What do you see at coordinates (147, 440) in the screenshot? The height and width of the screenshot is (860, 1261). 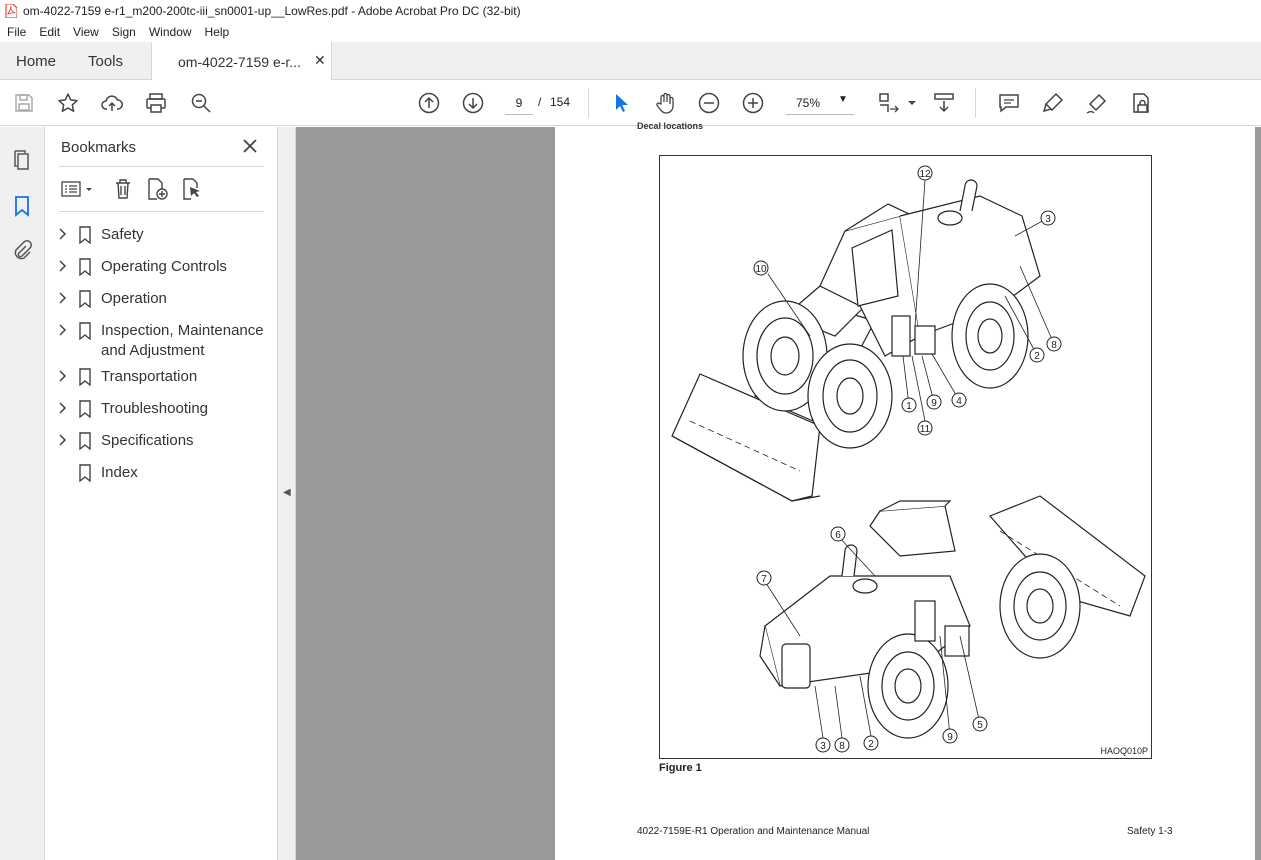 I see `bookmark-label: Specifications` at bounding box center [147, 440].